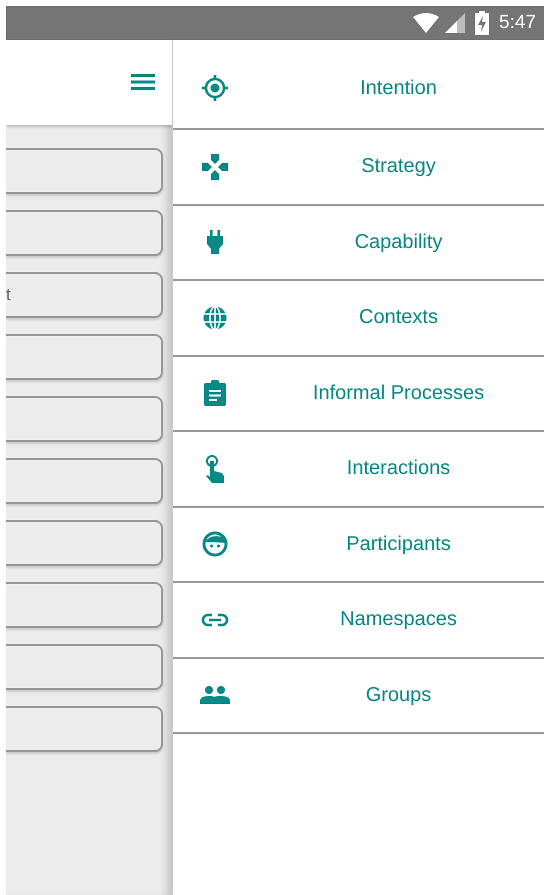  What do you see at coordinates (358, 168) in the screenshot?
I see `drawer-item: Strategy` at bounding box center [358, 168].